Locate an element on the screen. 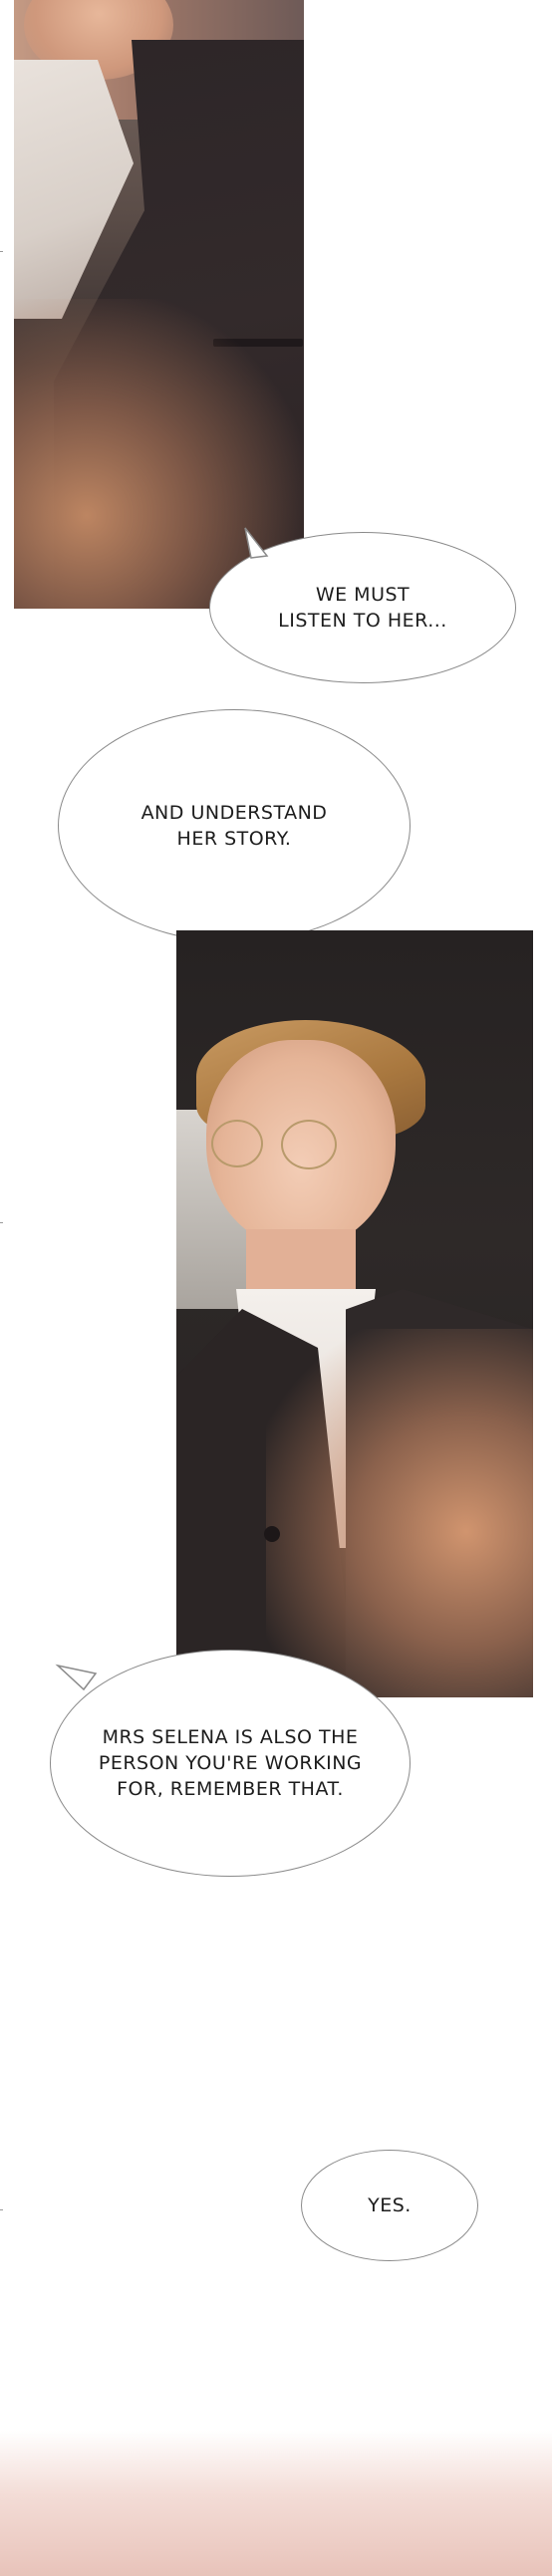 The height and width of the screenshot is (2576, 552). speech-text-yes: YES. is located at coordinates (390, 2205).